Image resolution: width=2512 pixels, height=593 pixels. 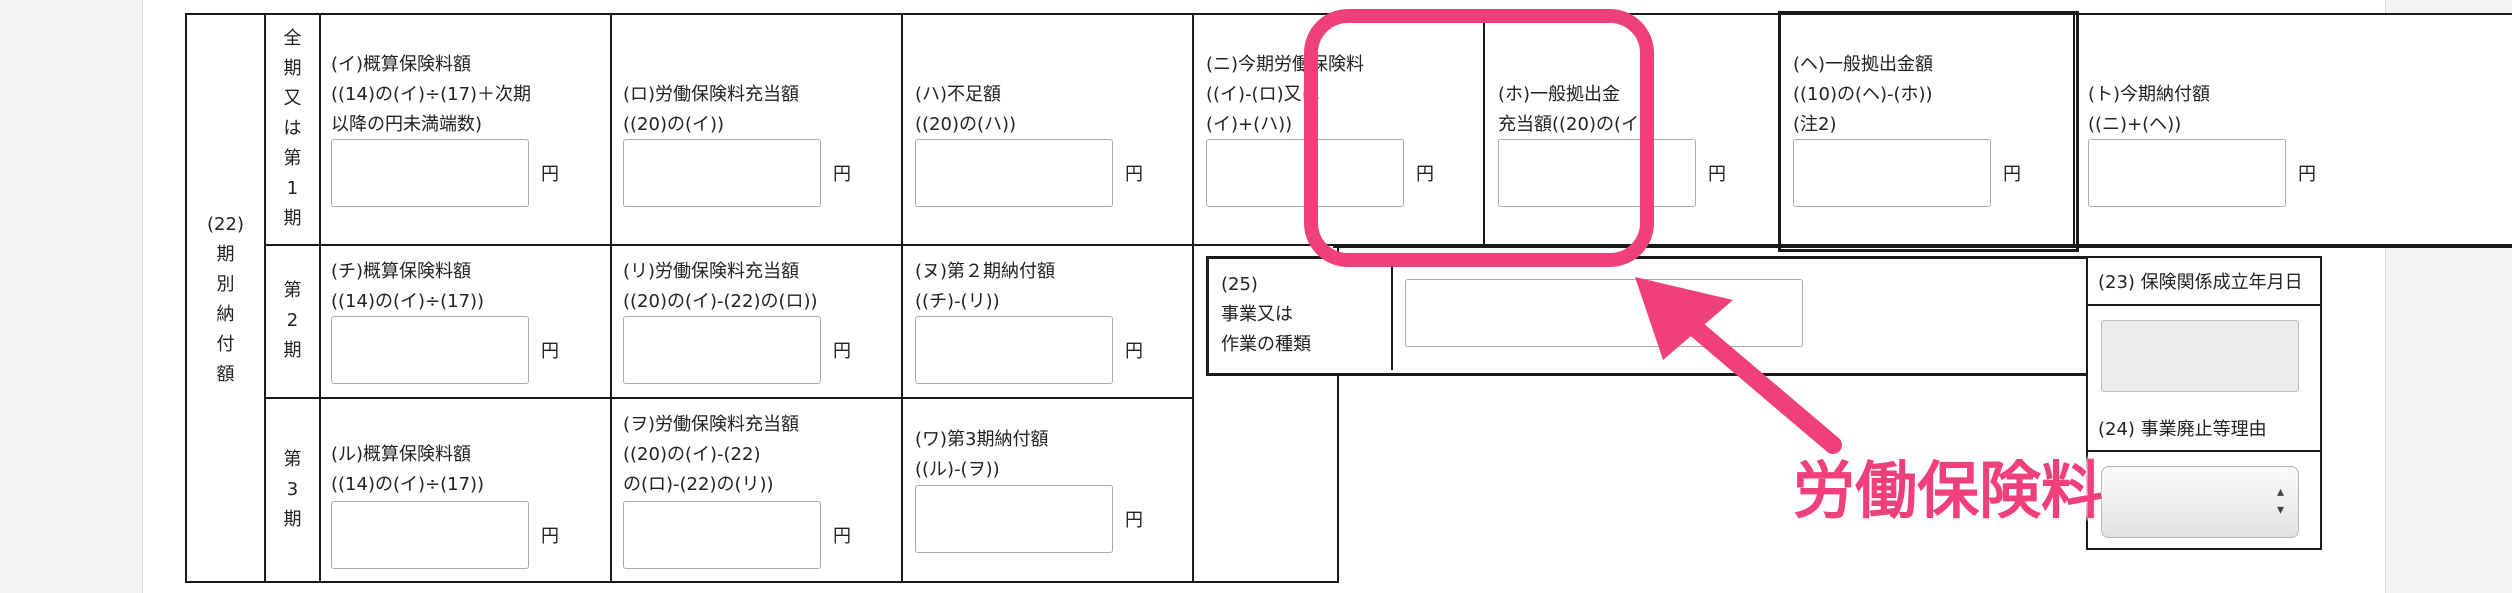 I want to click on callout-text: 労働保険料, so click(x=1948, y=490).